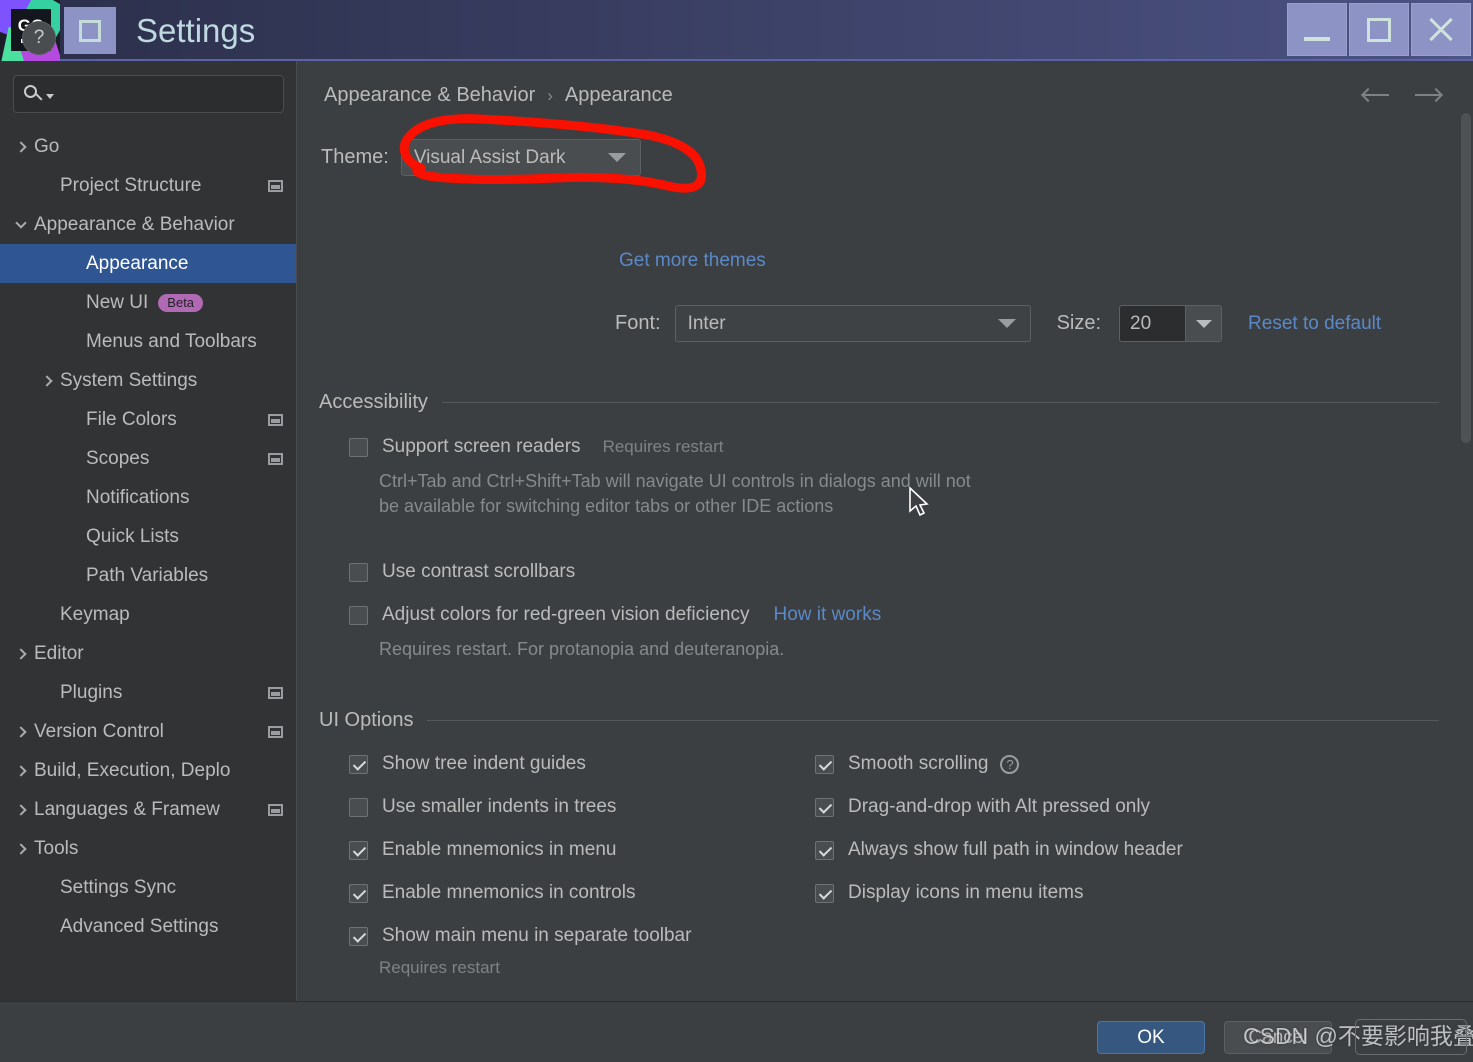 The width and height of the screenshot is (1473, 1062). I want to click on search-input, so click(167, 94).